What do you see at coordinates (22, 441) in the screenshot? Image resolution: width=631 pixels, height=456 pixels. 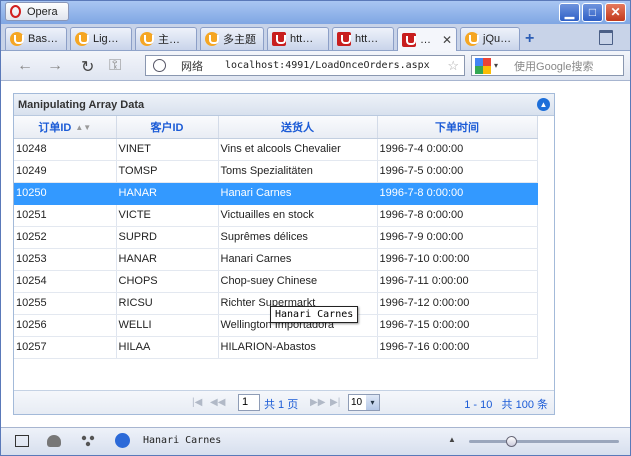 I see `panel-toggle-icon` at bounding box center [22, 441].